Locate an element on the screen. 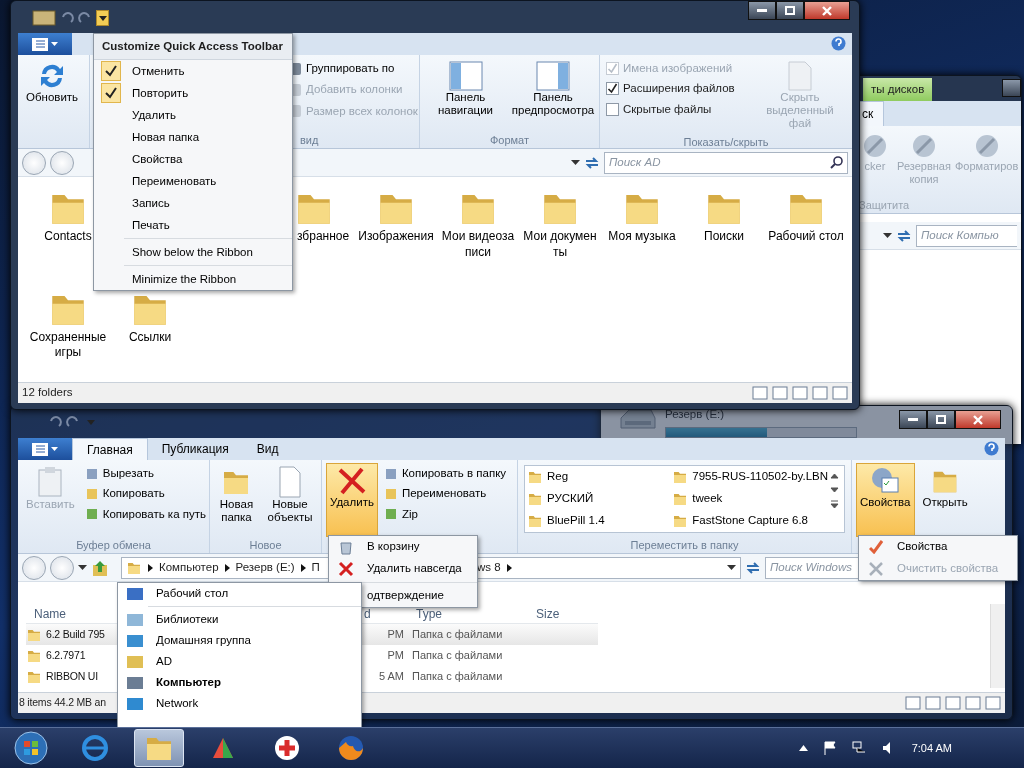 The height and width of the screenshot is (768, 1024). organize-command: Zip is located at coordinates (445, 514).